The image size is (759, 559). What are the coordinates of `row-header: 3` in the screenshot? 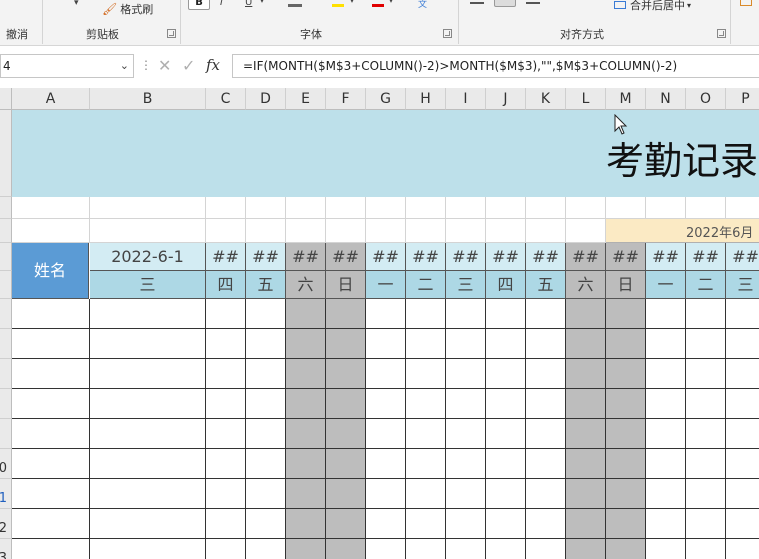 It's located at (6, 549).